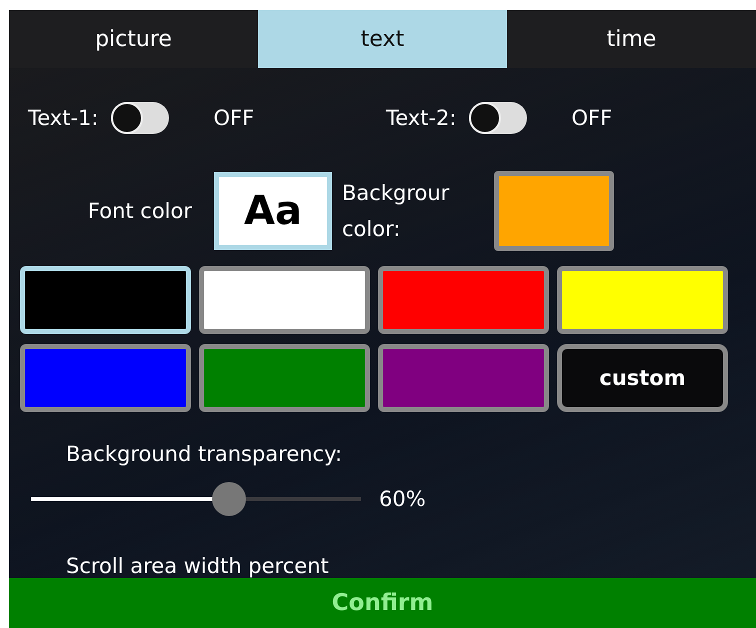 This screenshot has width=756, height=628. Describe the element at coordinates (421, 118) in the screenshot. I see `toggle-label: Text-2:` at that location.